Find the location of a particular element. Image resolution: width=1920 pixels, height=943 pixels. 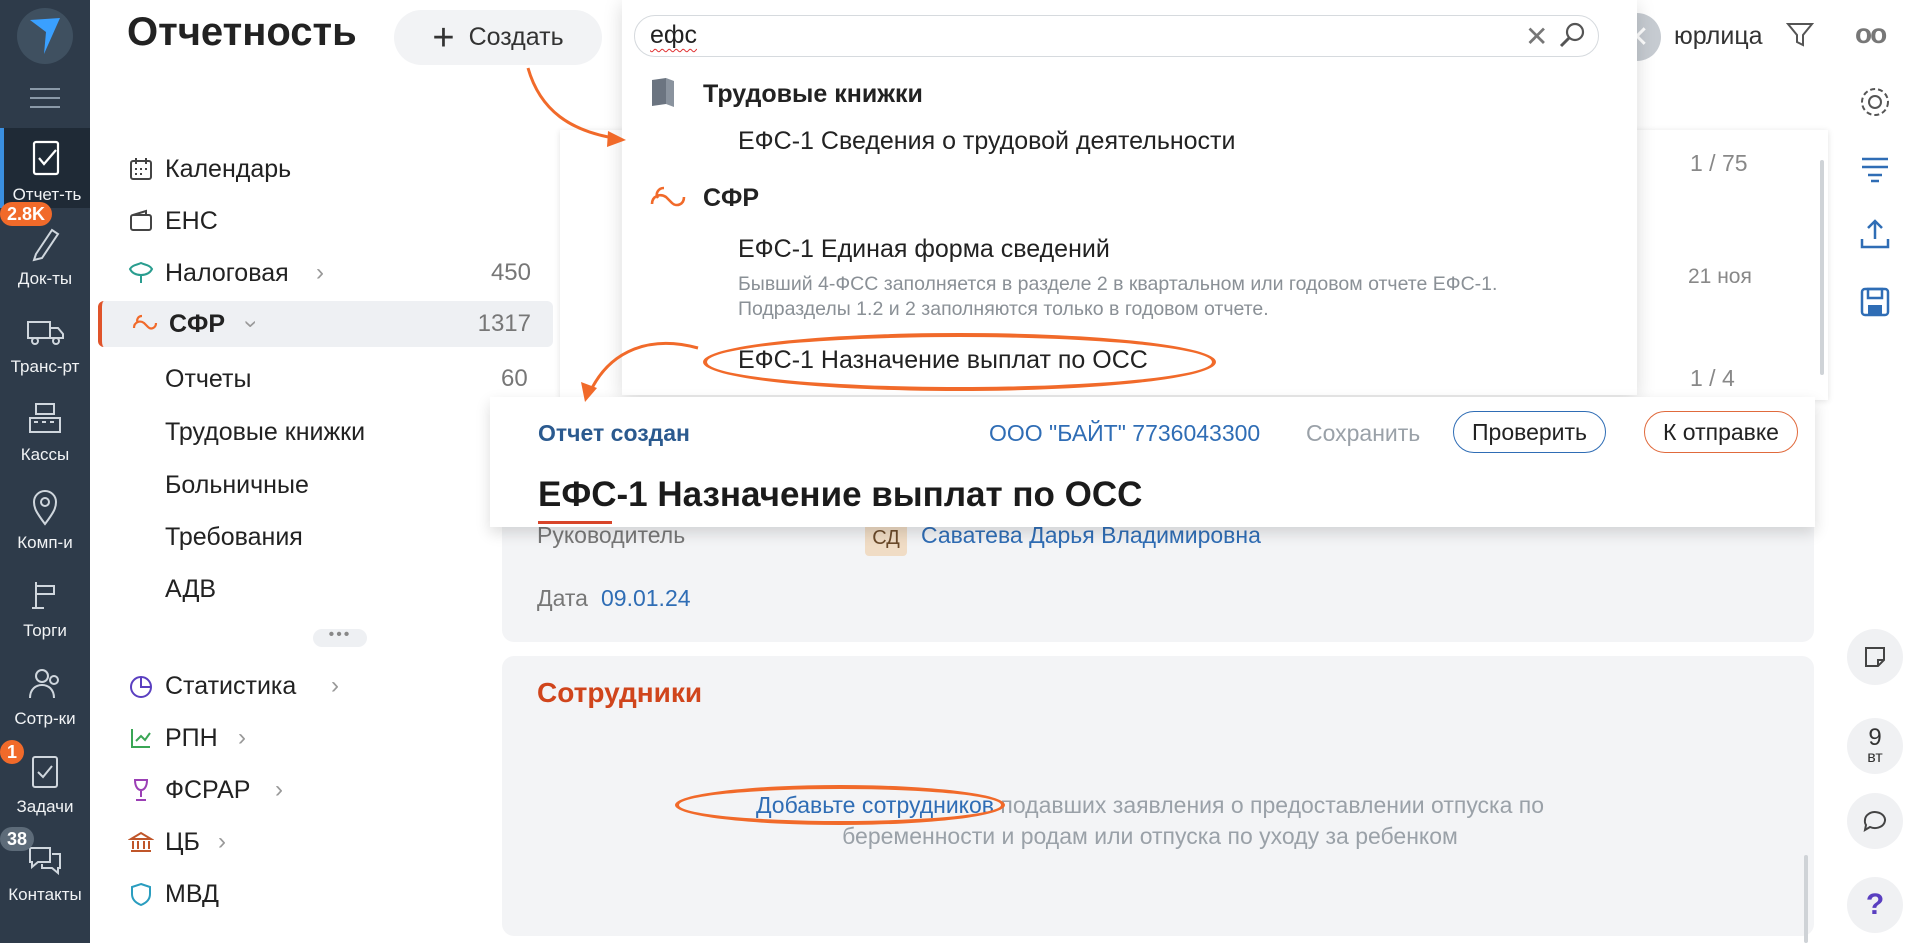

report-status: Отчет создан is located at coordinates (614, 433).